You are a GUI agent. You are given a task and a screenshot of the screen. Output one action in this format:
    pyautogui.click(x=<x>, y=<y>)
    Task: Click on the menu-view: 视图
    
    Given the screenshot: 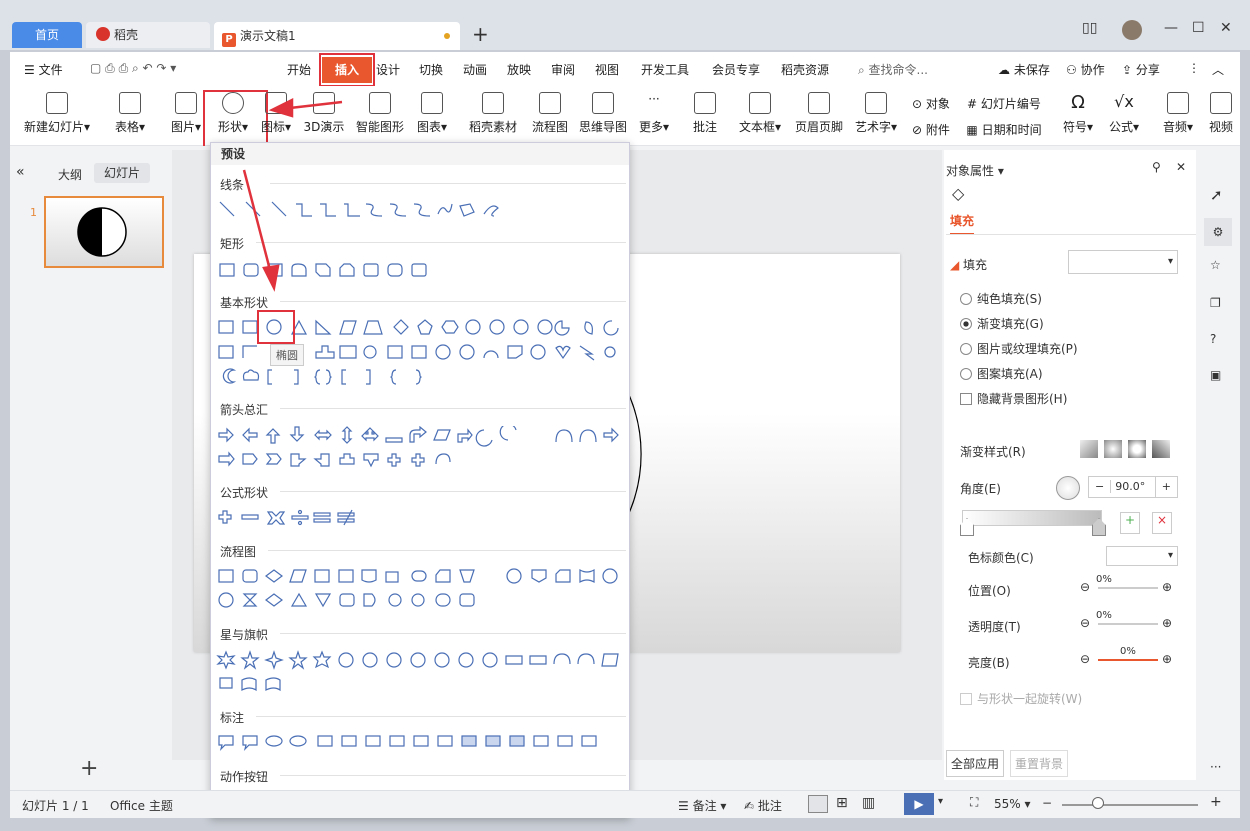 What is the action you would take?
    pyautogui.click(x=607, y=69)
    